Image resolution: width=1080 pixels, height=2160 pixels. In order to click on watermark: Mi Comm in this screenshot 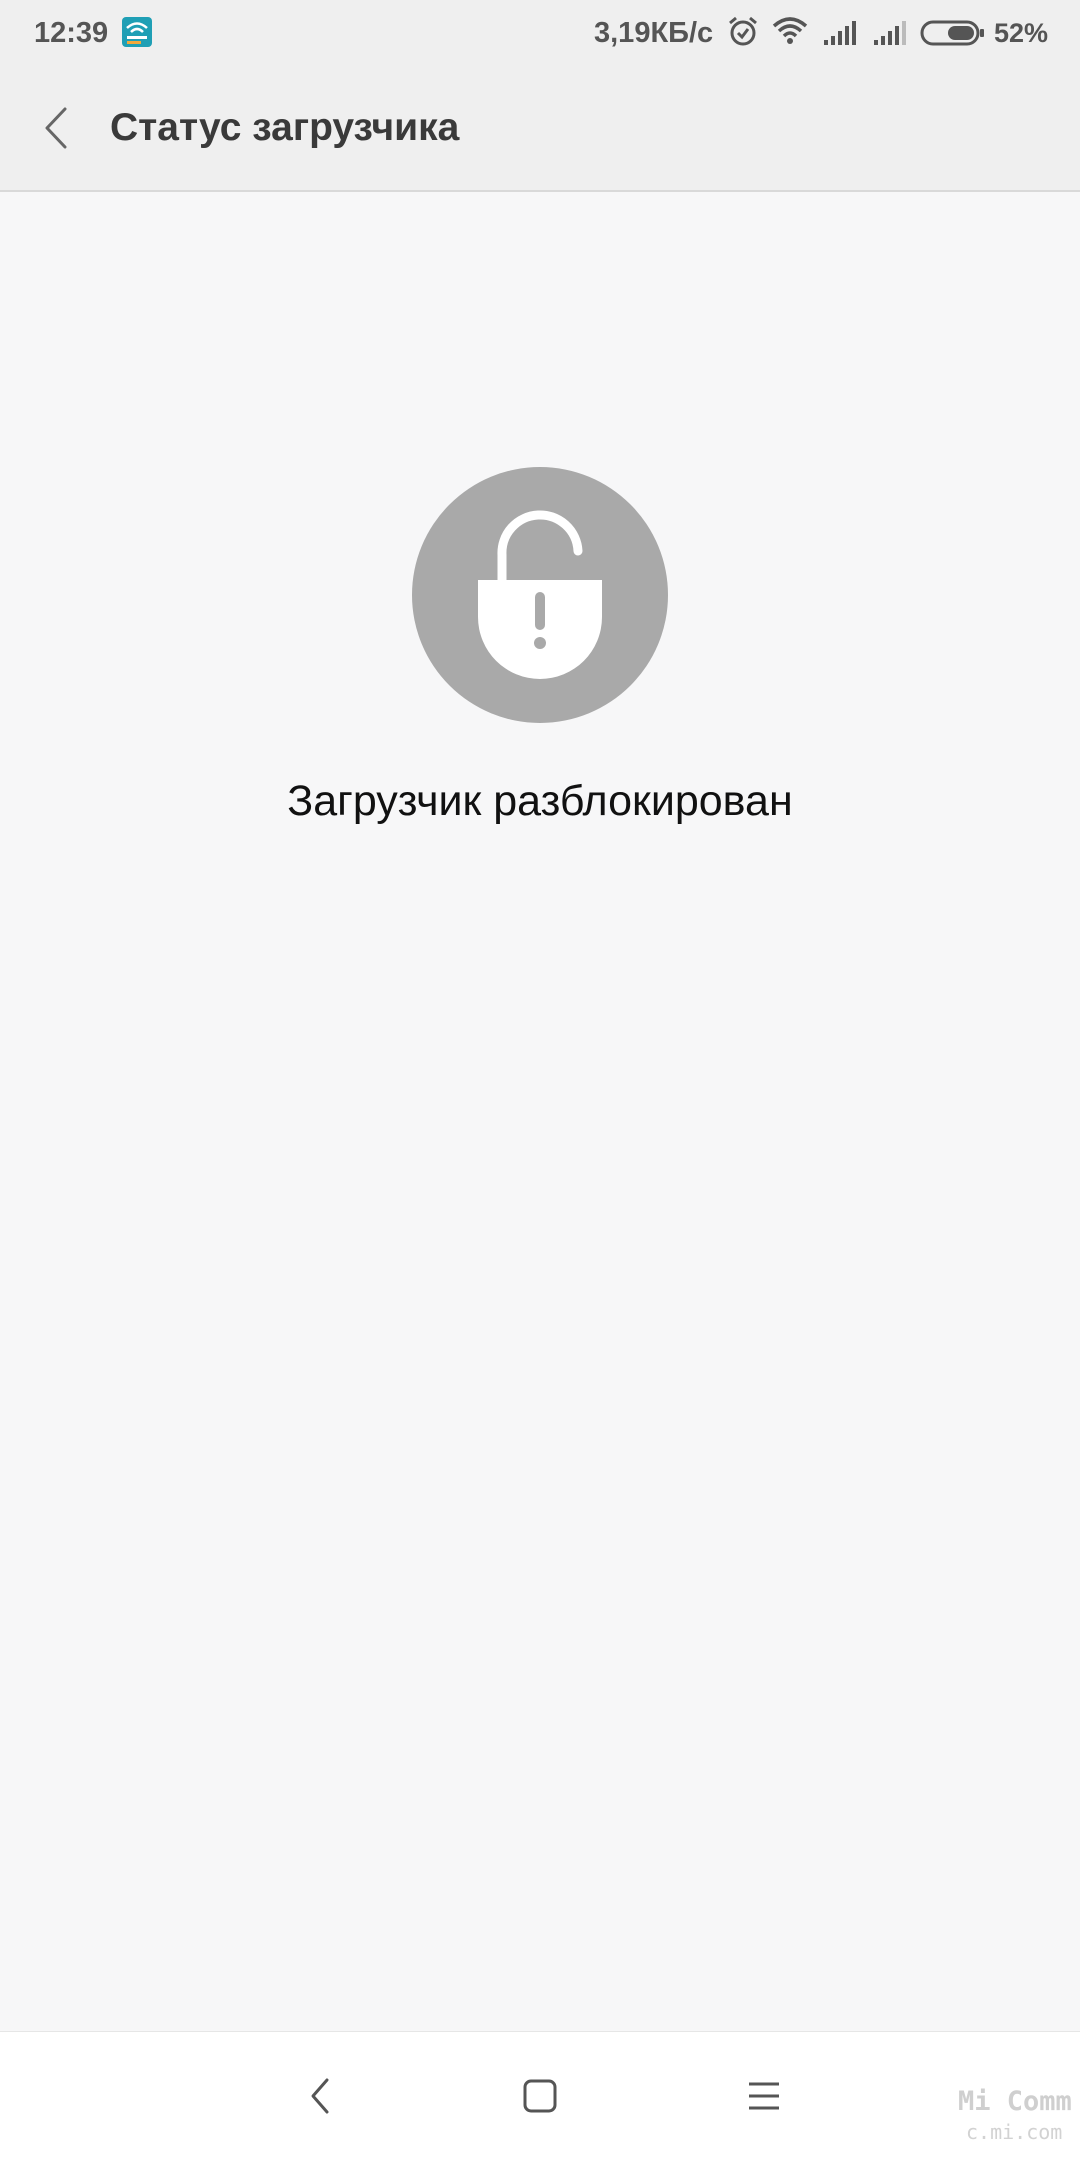, I will do `click(1015, 2101)`.